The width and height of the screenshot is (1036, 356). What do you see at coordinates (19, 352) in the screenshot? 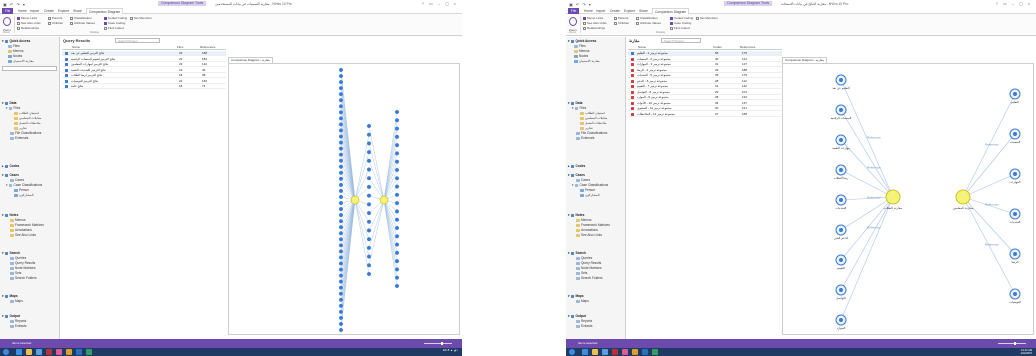
I see `ie-icon` at bounding box center [19, 352].